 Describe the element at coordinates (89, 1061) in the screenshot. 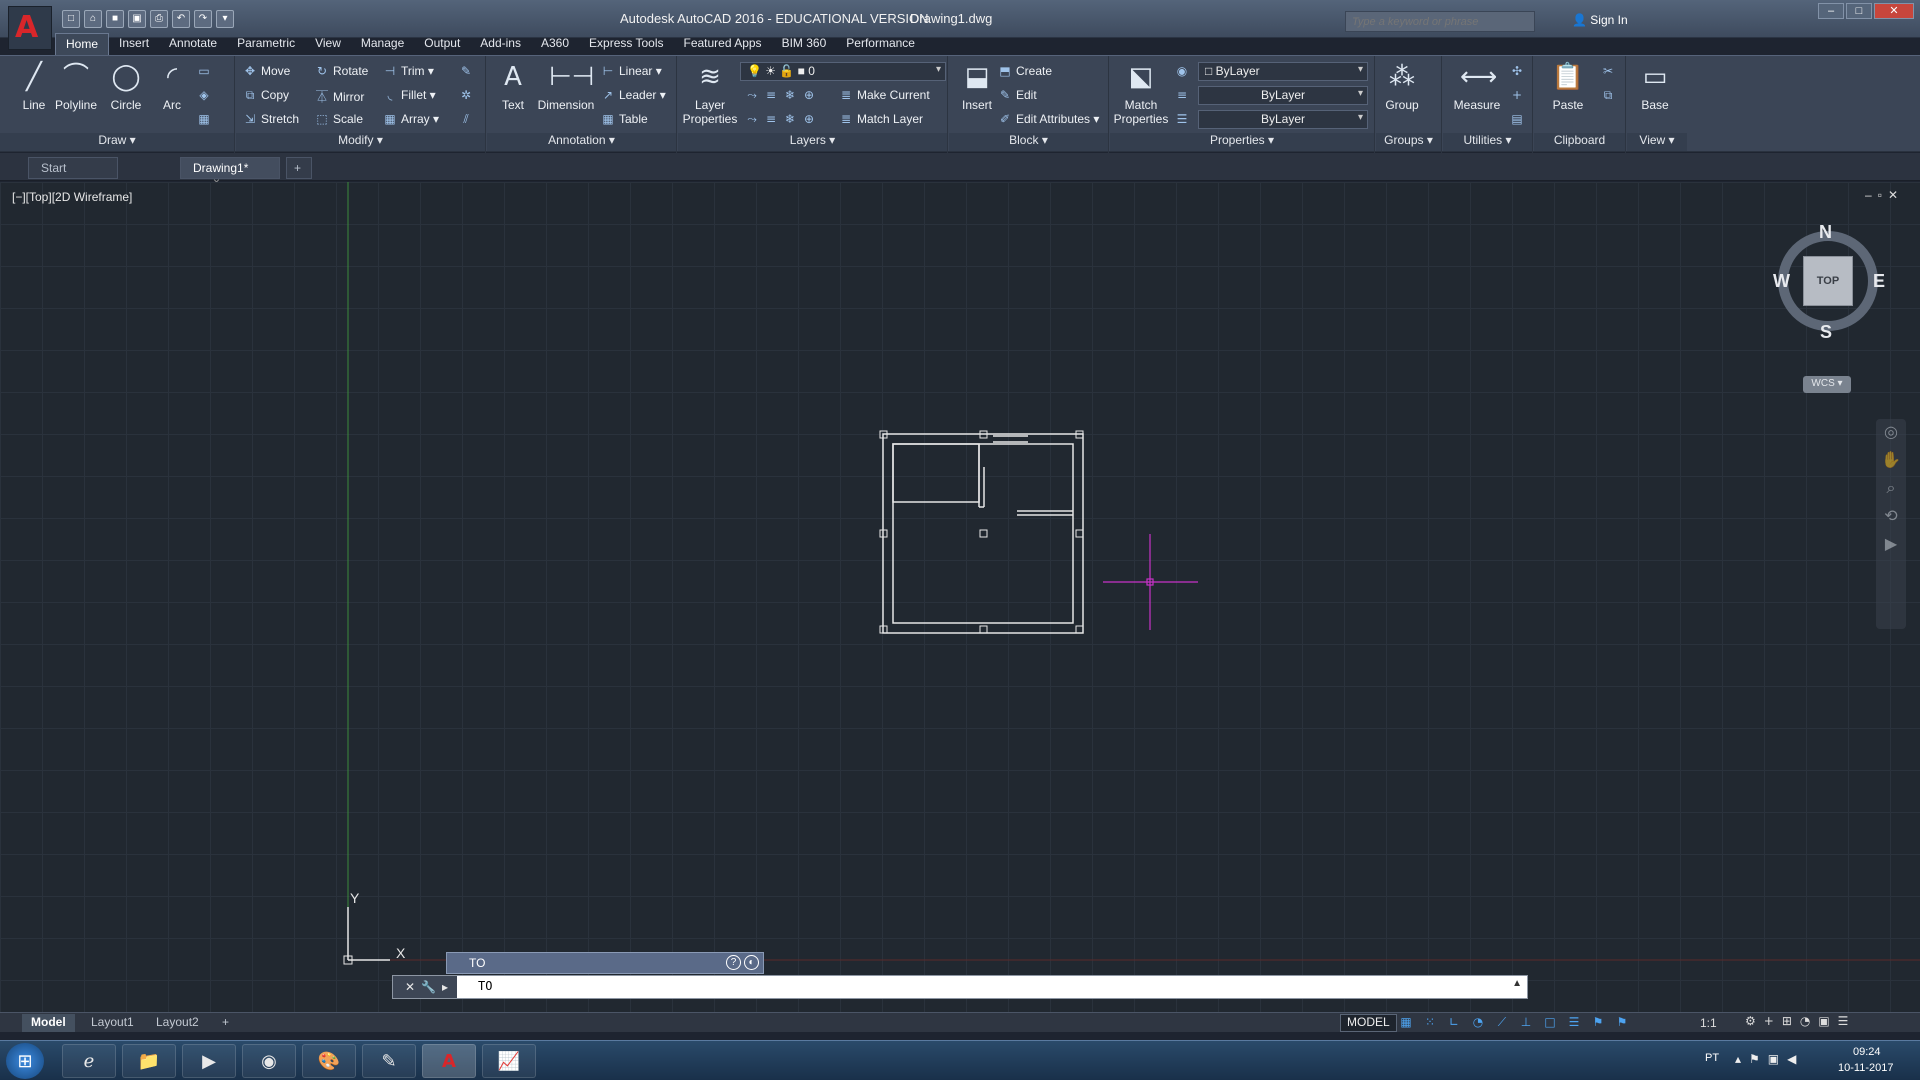

I see `internet-explorer-icon: ℯ` at that location.